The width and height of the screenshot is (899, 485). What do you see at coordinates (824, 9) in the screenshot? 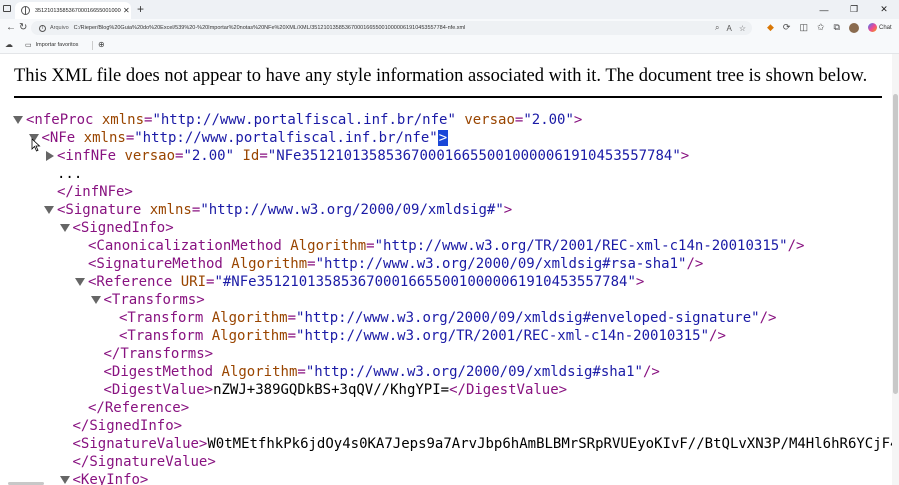
I see `minimize-button: —` at bounding box center [824, 9].